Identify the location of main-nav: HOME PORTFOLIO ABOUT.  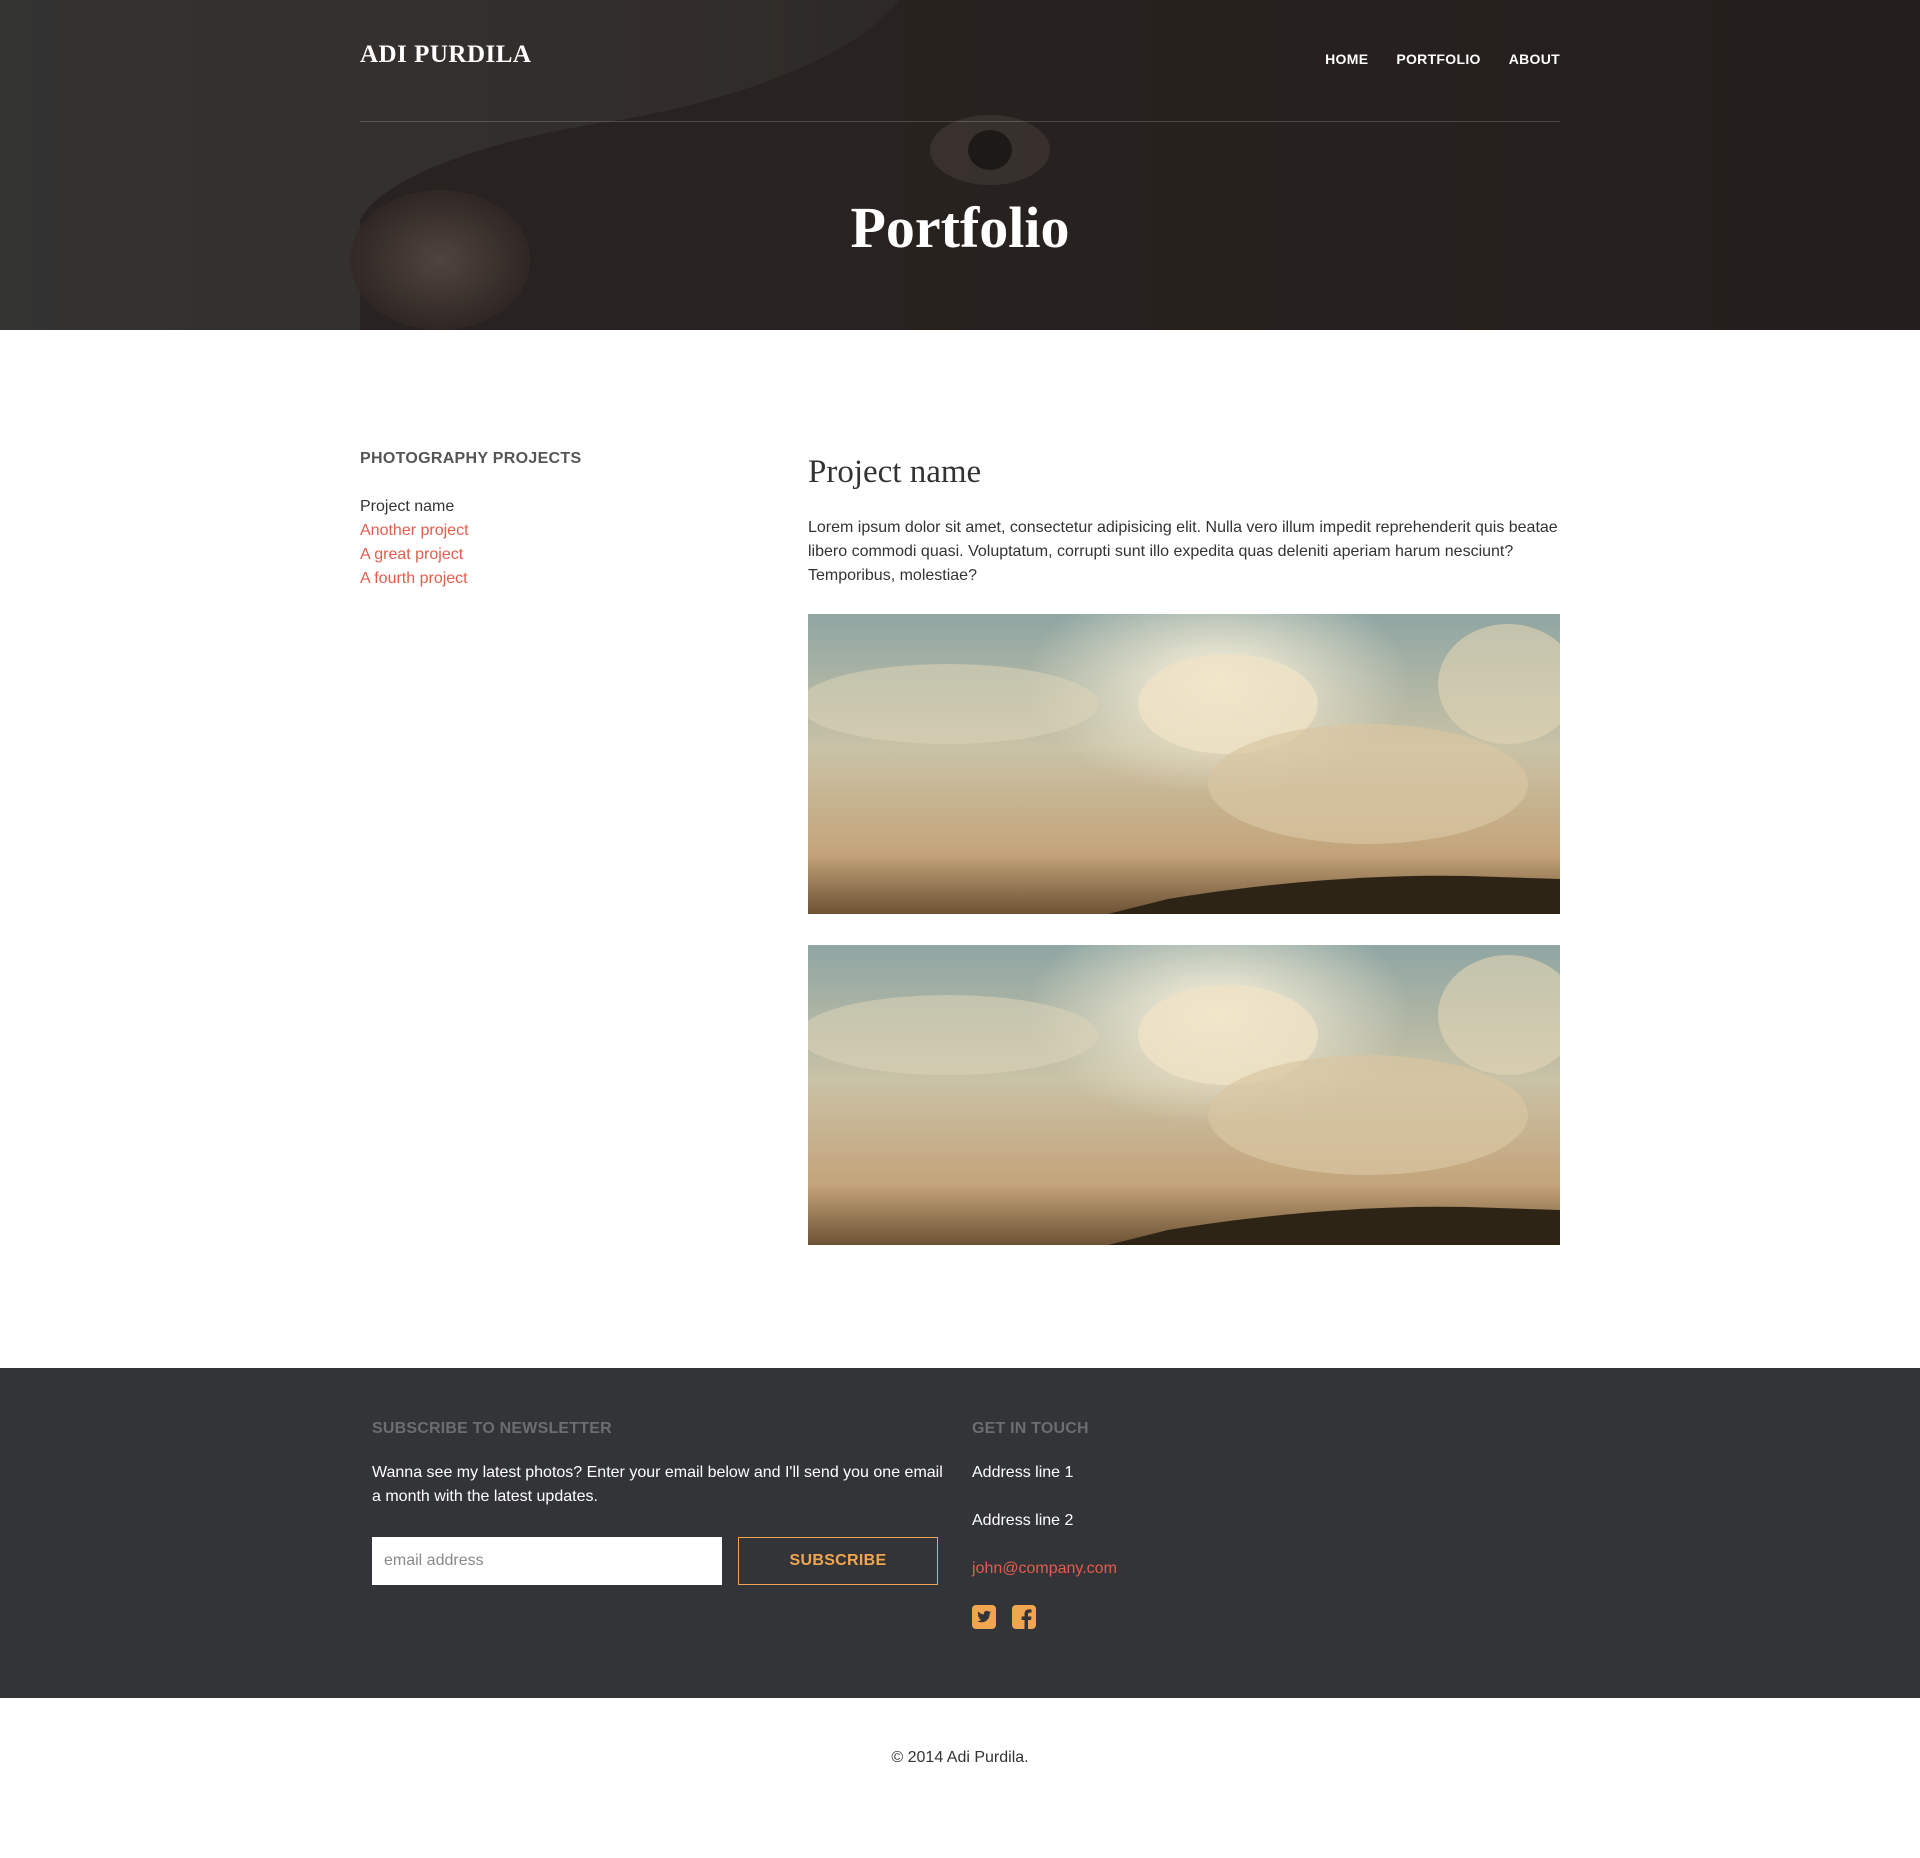
(1442, 59).